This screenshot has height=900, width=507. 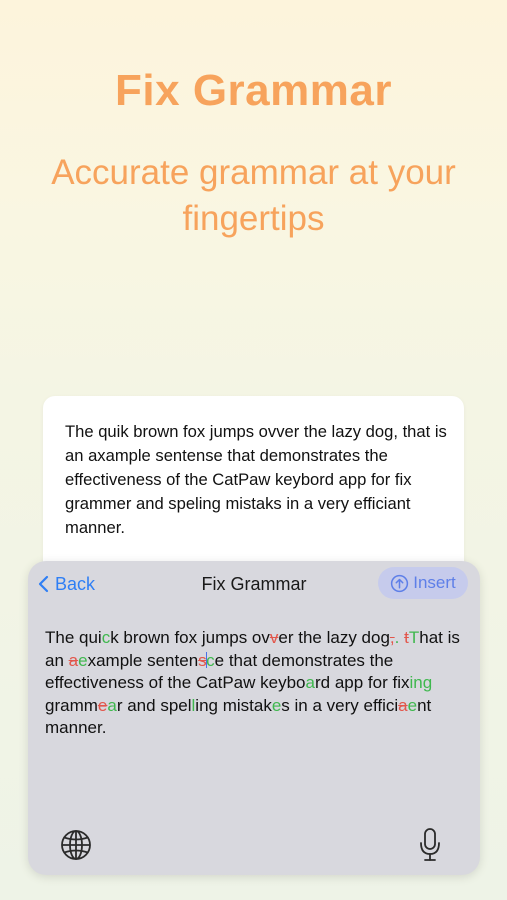 What do you see at coordinates (102, 705) in the screenshot?
I see `removed-text: e` at bounding box center [102, 705].